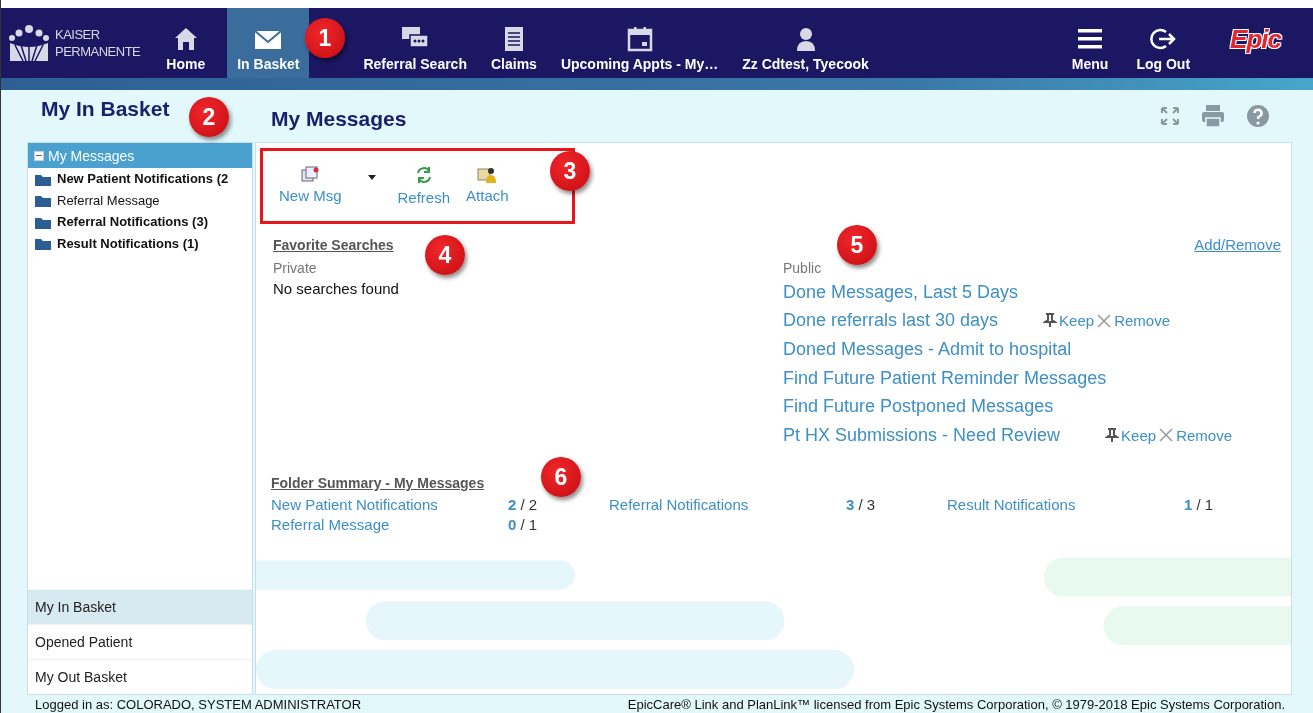  What do you see at coordinates (140, 179) in the screenshot?
I see `folder-item: New Patient Notifications (2` at bounding box center [140, 179].